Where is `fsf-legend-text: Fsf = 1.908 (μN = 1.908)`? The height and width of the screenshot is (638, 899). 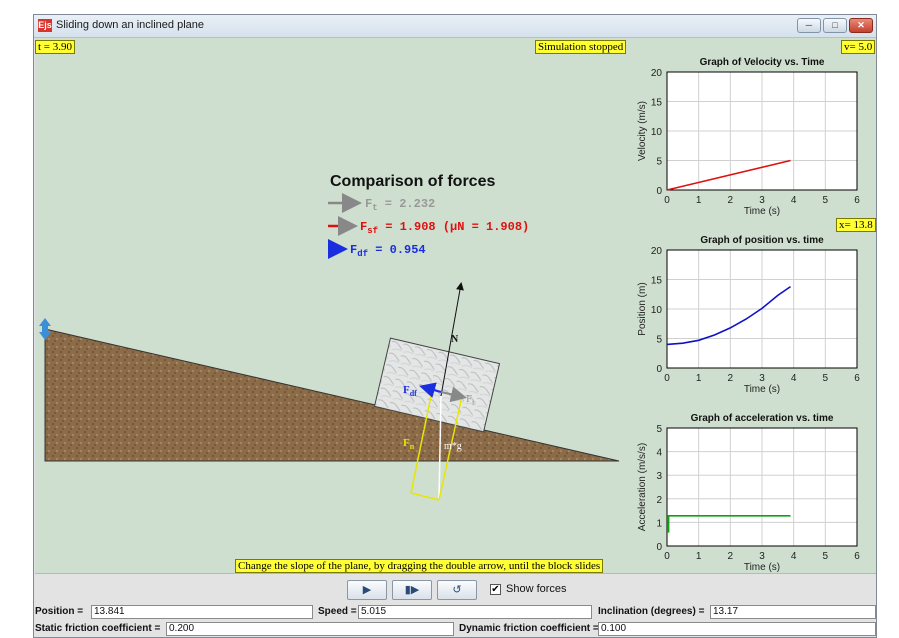
fsf-legend-text: Fsf = 1.908 (μN = 1.908) is located at coordinates (444, 228).